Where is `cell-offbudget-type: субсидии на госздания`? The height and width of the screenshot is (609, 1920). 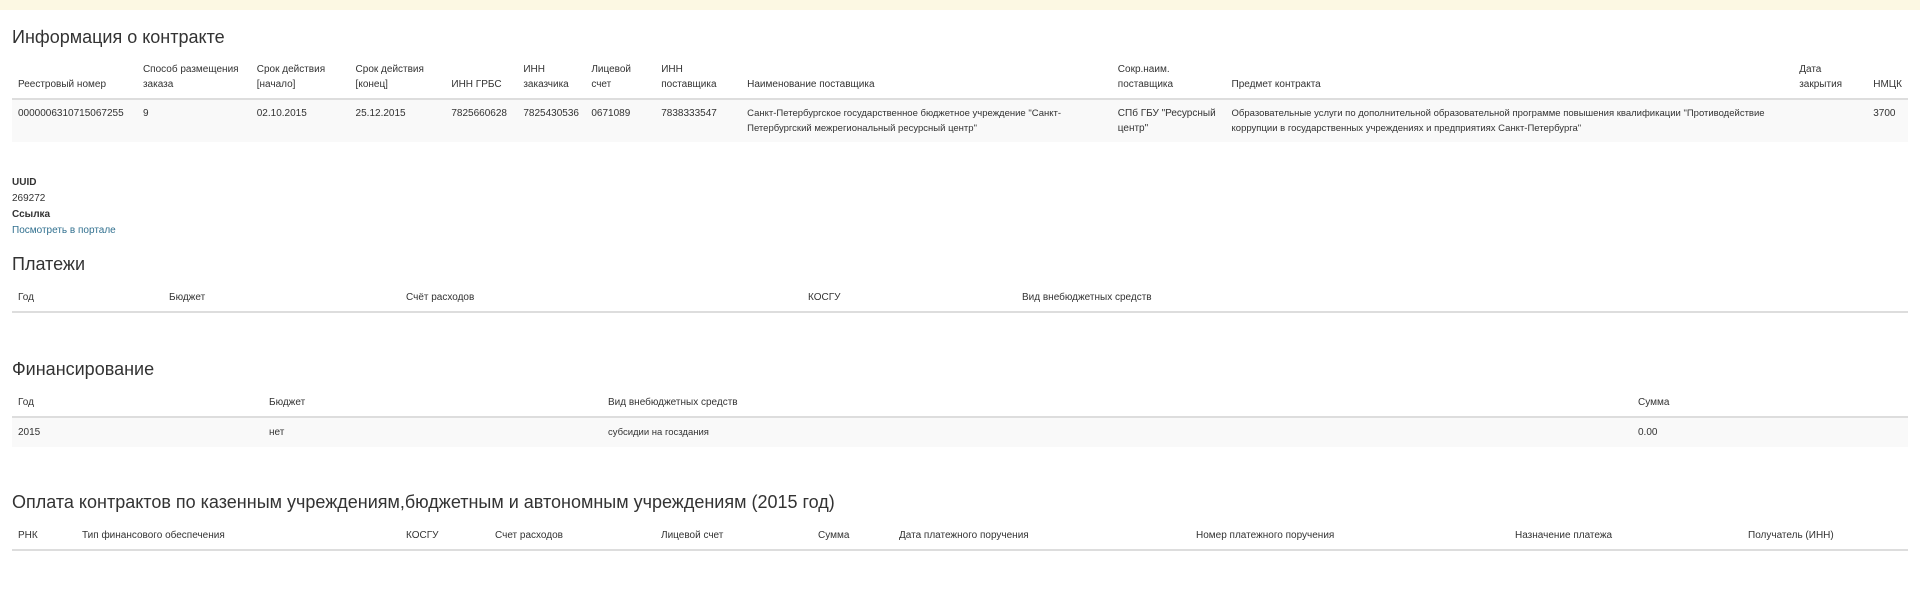
cell-offbudget-type: субсидии на госздания is located at coordinates (658, 432).